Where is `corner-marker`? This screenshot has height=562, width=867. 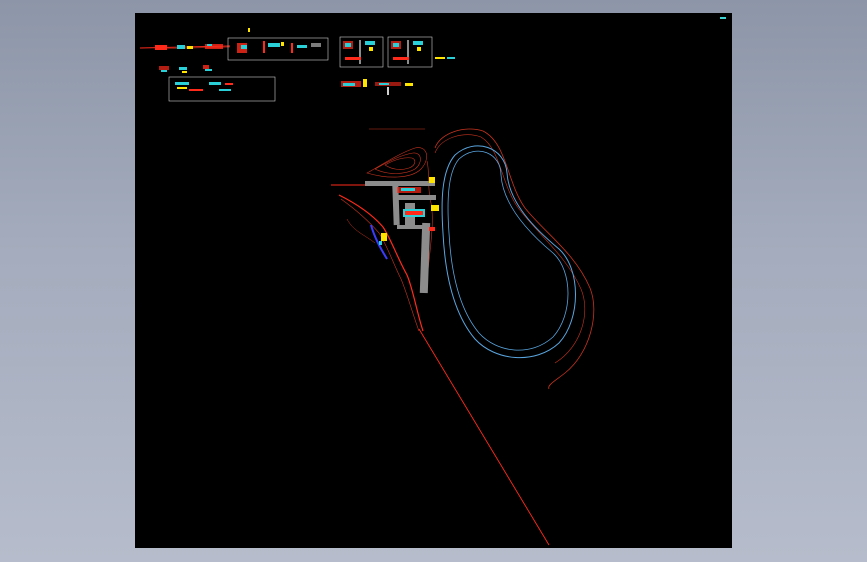 corner-marker is located at coordinates (723, 18).